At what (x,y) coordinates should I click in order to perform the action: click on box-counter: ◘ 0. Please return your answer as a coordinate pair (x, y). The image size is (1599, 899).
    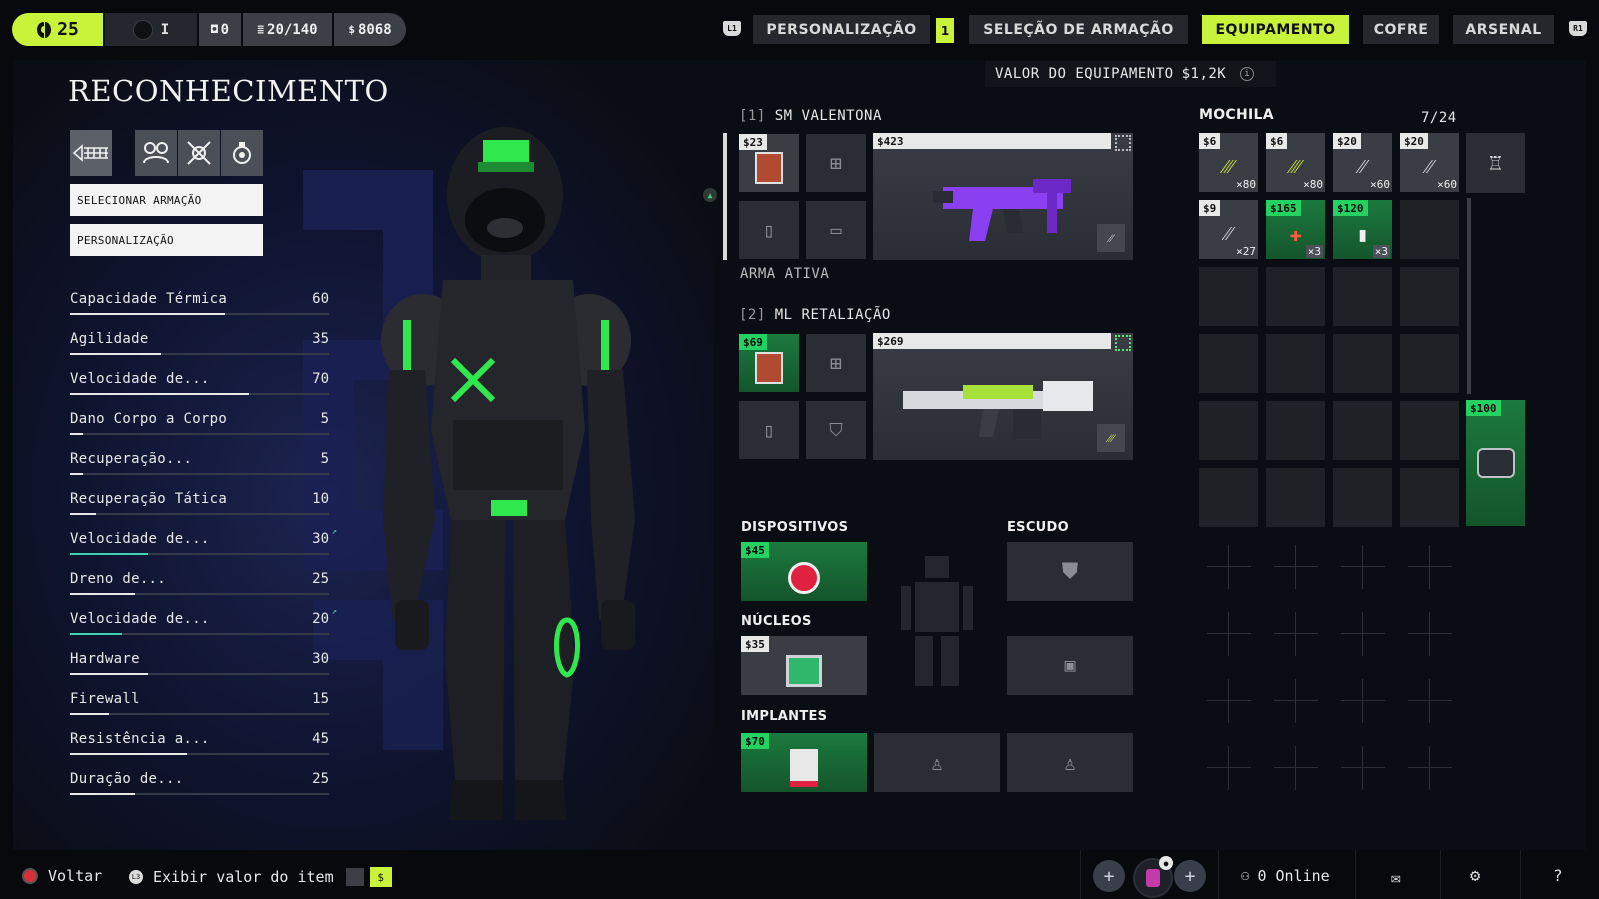
    Looking at the image, I should click on (220, 29).